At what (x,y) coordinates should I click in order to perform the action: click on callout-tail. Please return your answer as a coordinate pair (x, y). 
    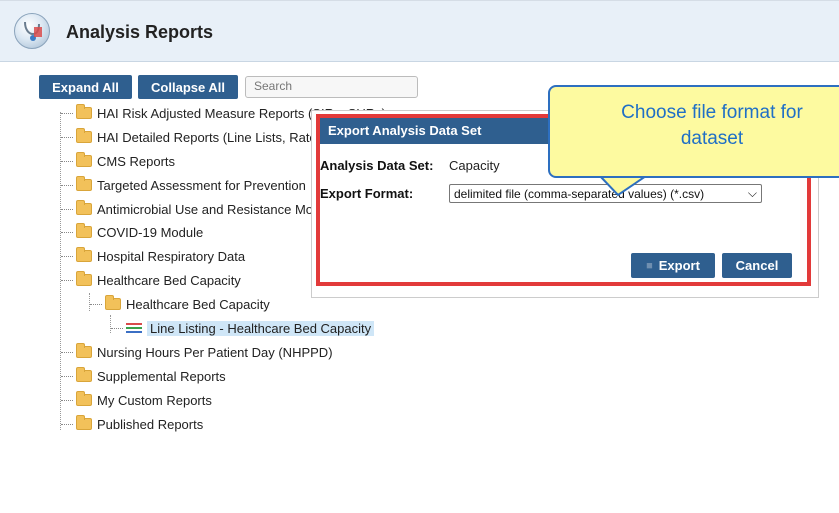
    Looking at the image, I should click on (623, 185).